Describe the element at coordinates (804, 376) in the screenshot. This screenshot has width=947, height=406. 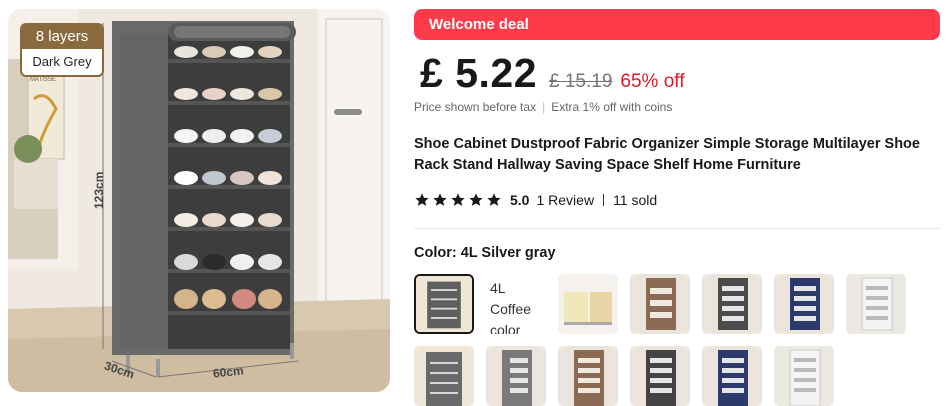
I see `color-swatch-white-tall` at that location.